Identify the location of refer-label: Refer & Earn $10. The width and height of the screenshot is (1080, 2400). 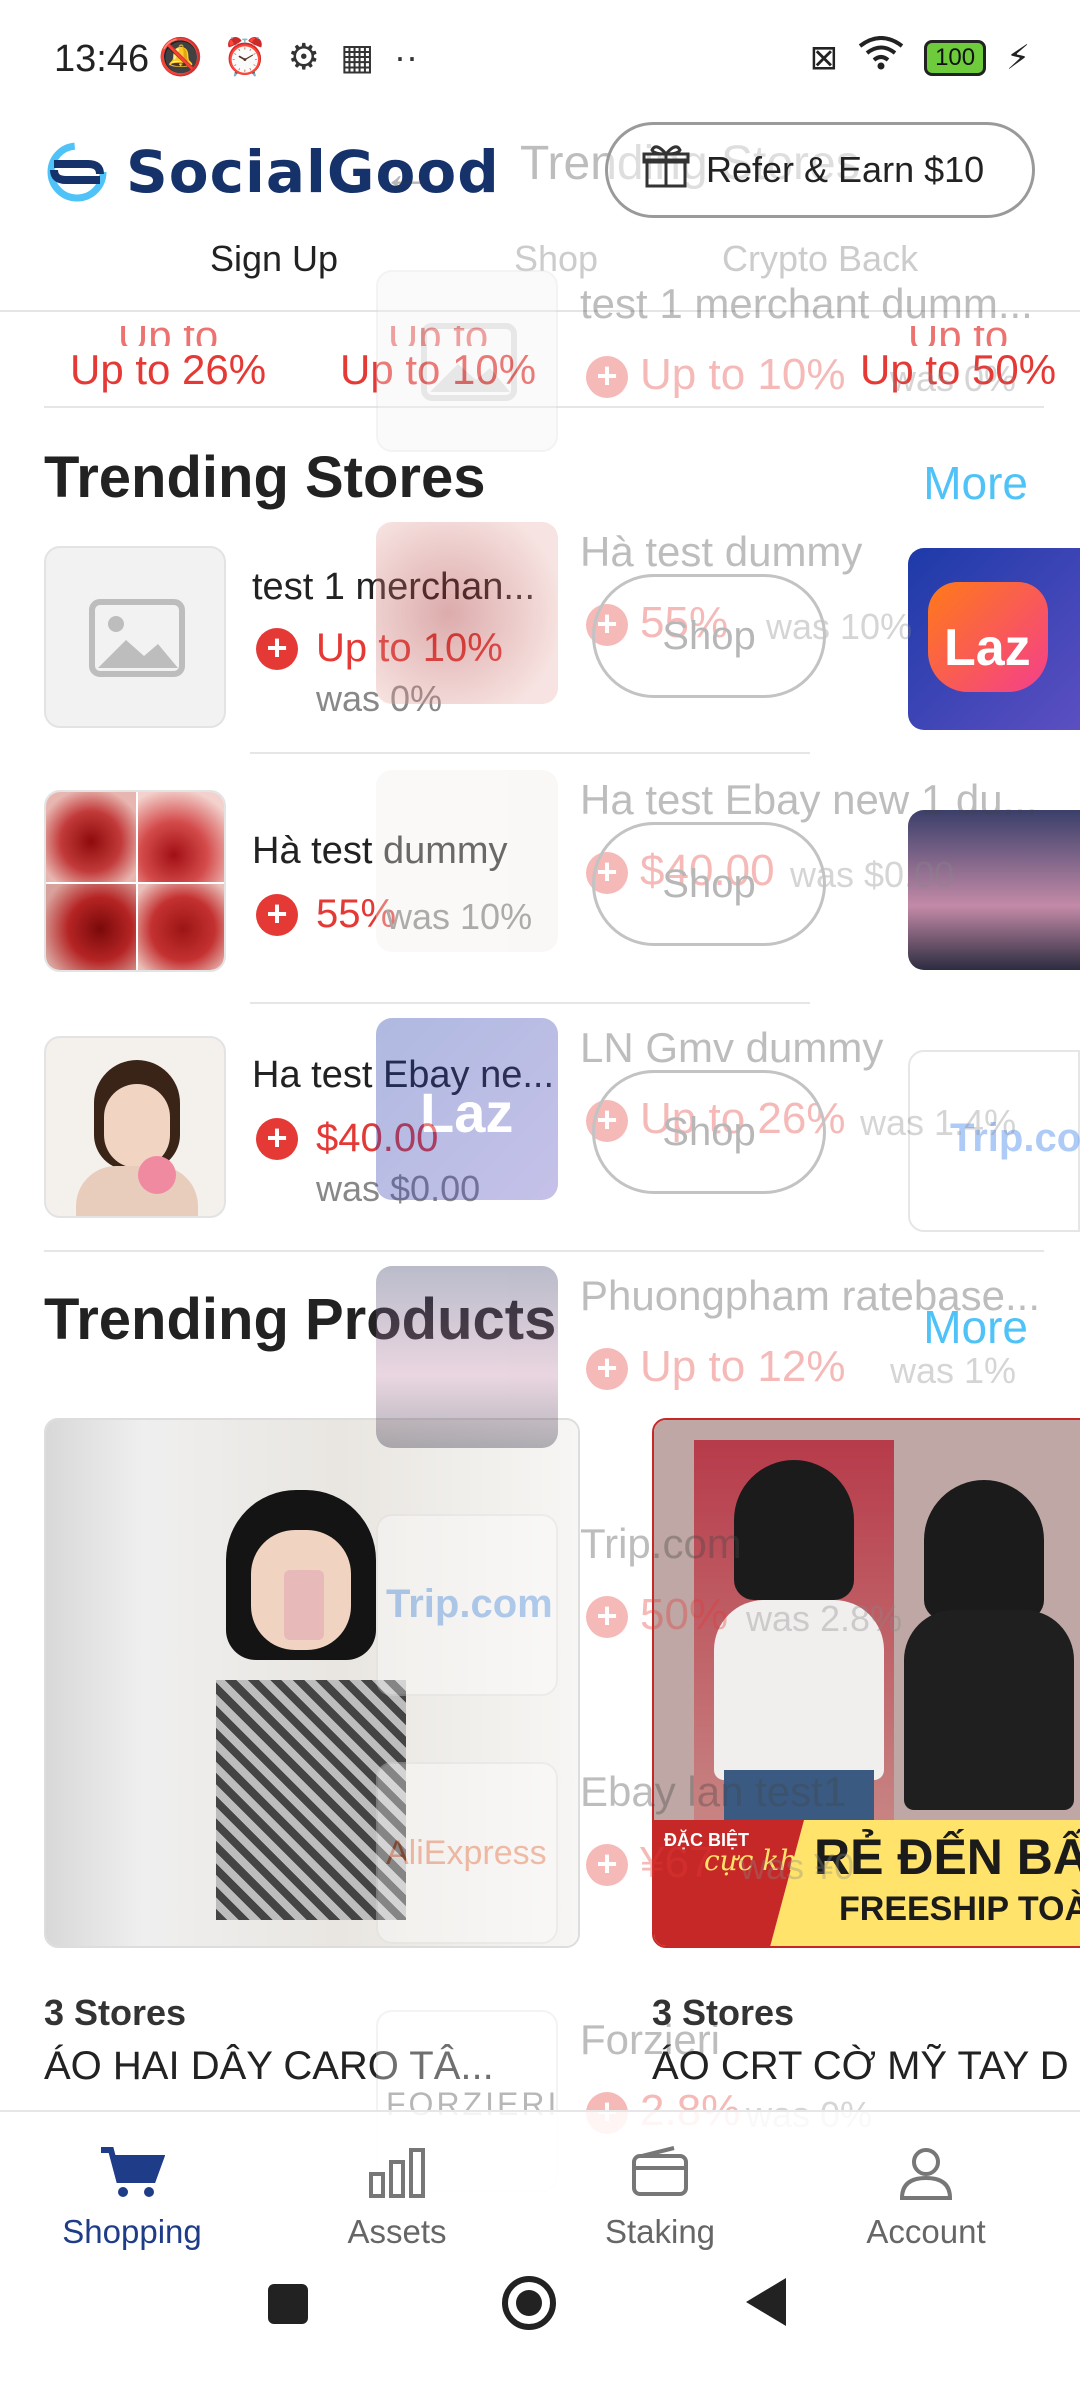
(845, 169).